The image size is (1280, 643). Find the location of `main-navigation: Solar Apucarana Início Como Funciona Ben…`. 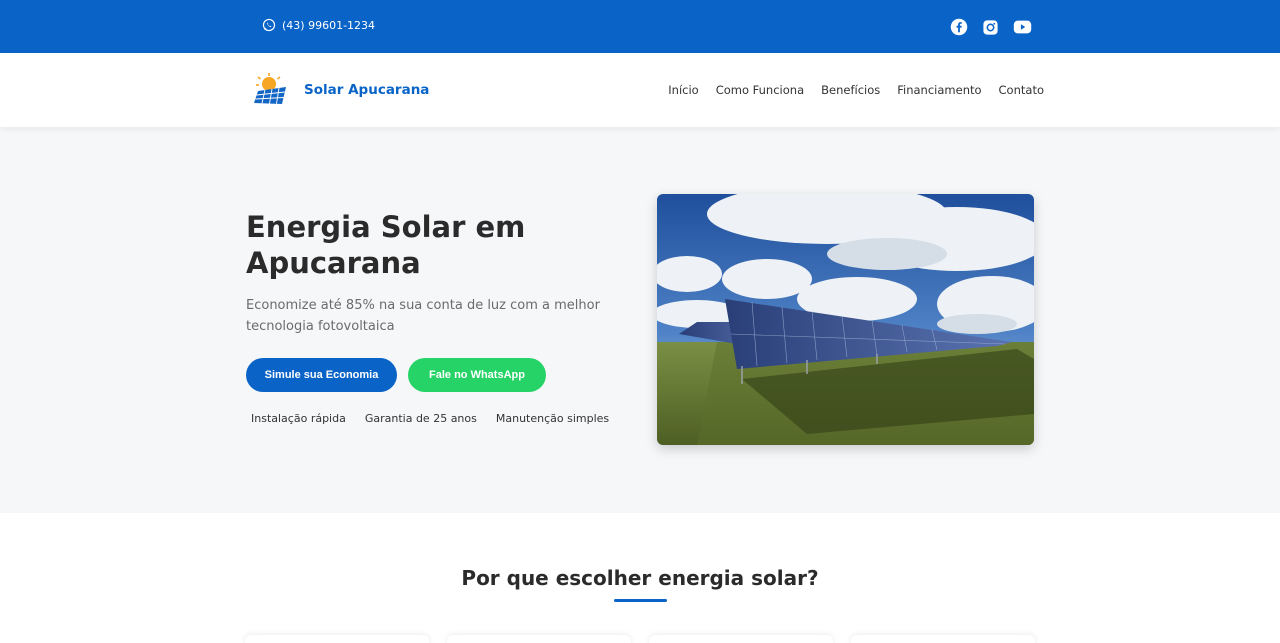

main-navigation: Solar Apucarana Início Como Funciona Ben… is located at coordinates (640, 90).